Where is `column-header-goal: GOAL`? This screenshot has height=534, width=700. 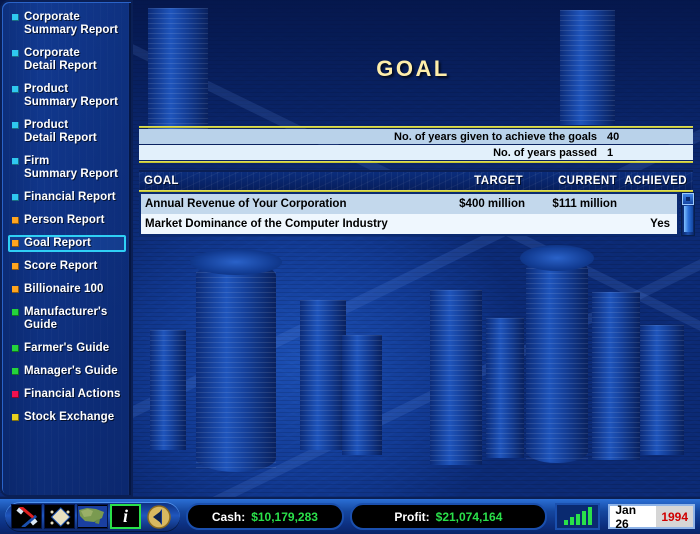
column-header-goal: GOAL is located at coordinates (161, 181).